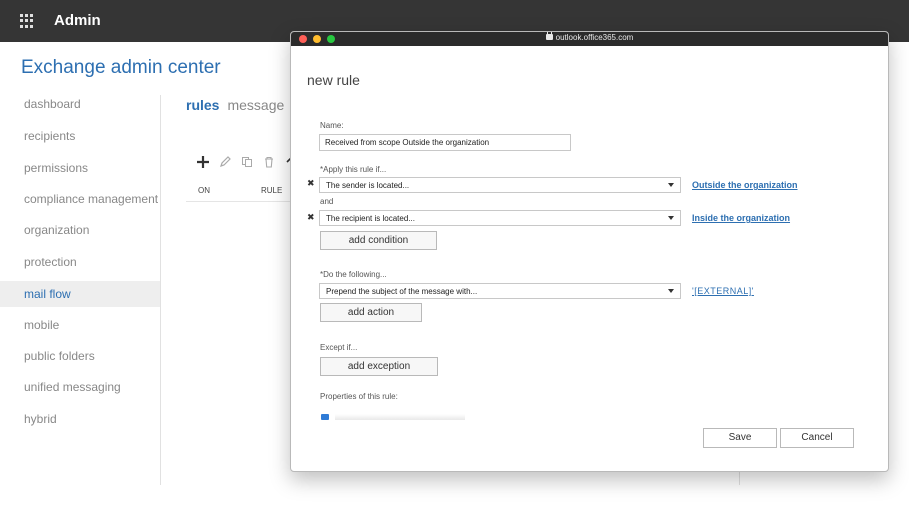 The height and width of the screenshot is (532, 909). I want to click on sidebar-item-hybrid: hybrid, so click(80, 419).